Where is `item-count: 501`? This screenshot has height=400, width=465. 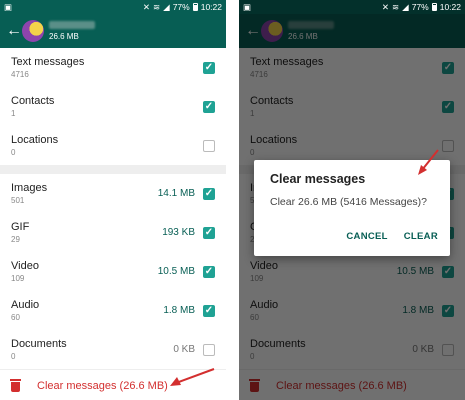 item-count: 501 is located at coordinates (18, 200).